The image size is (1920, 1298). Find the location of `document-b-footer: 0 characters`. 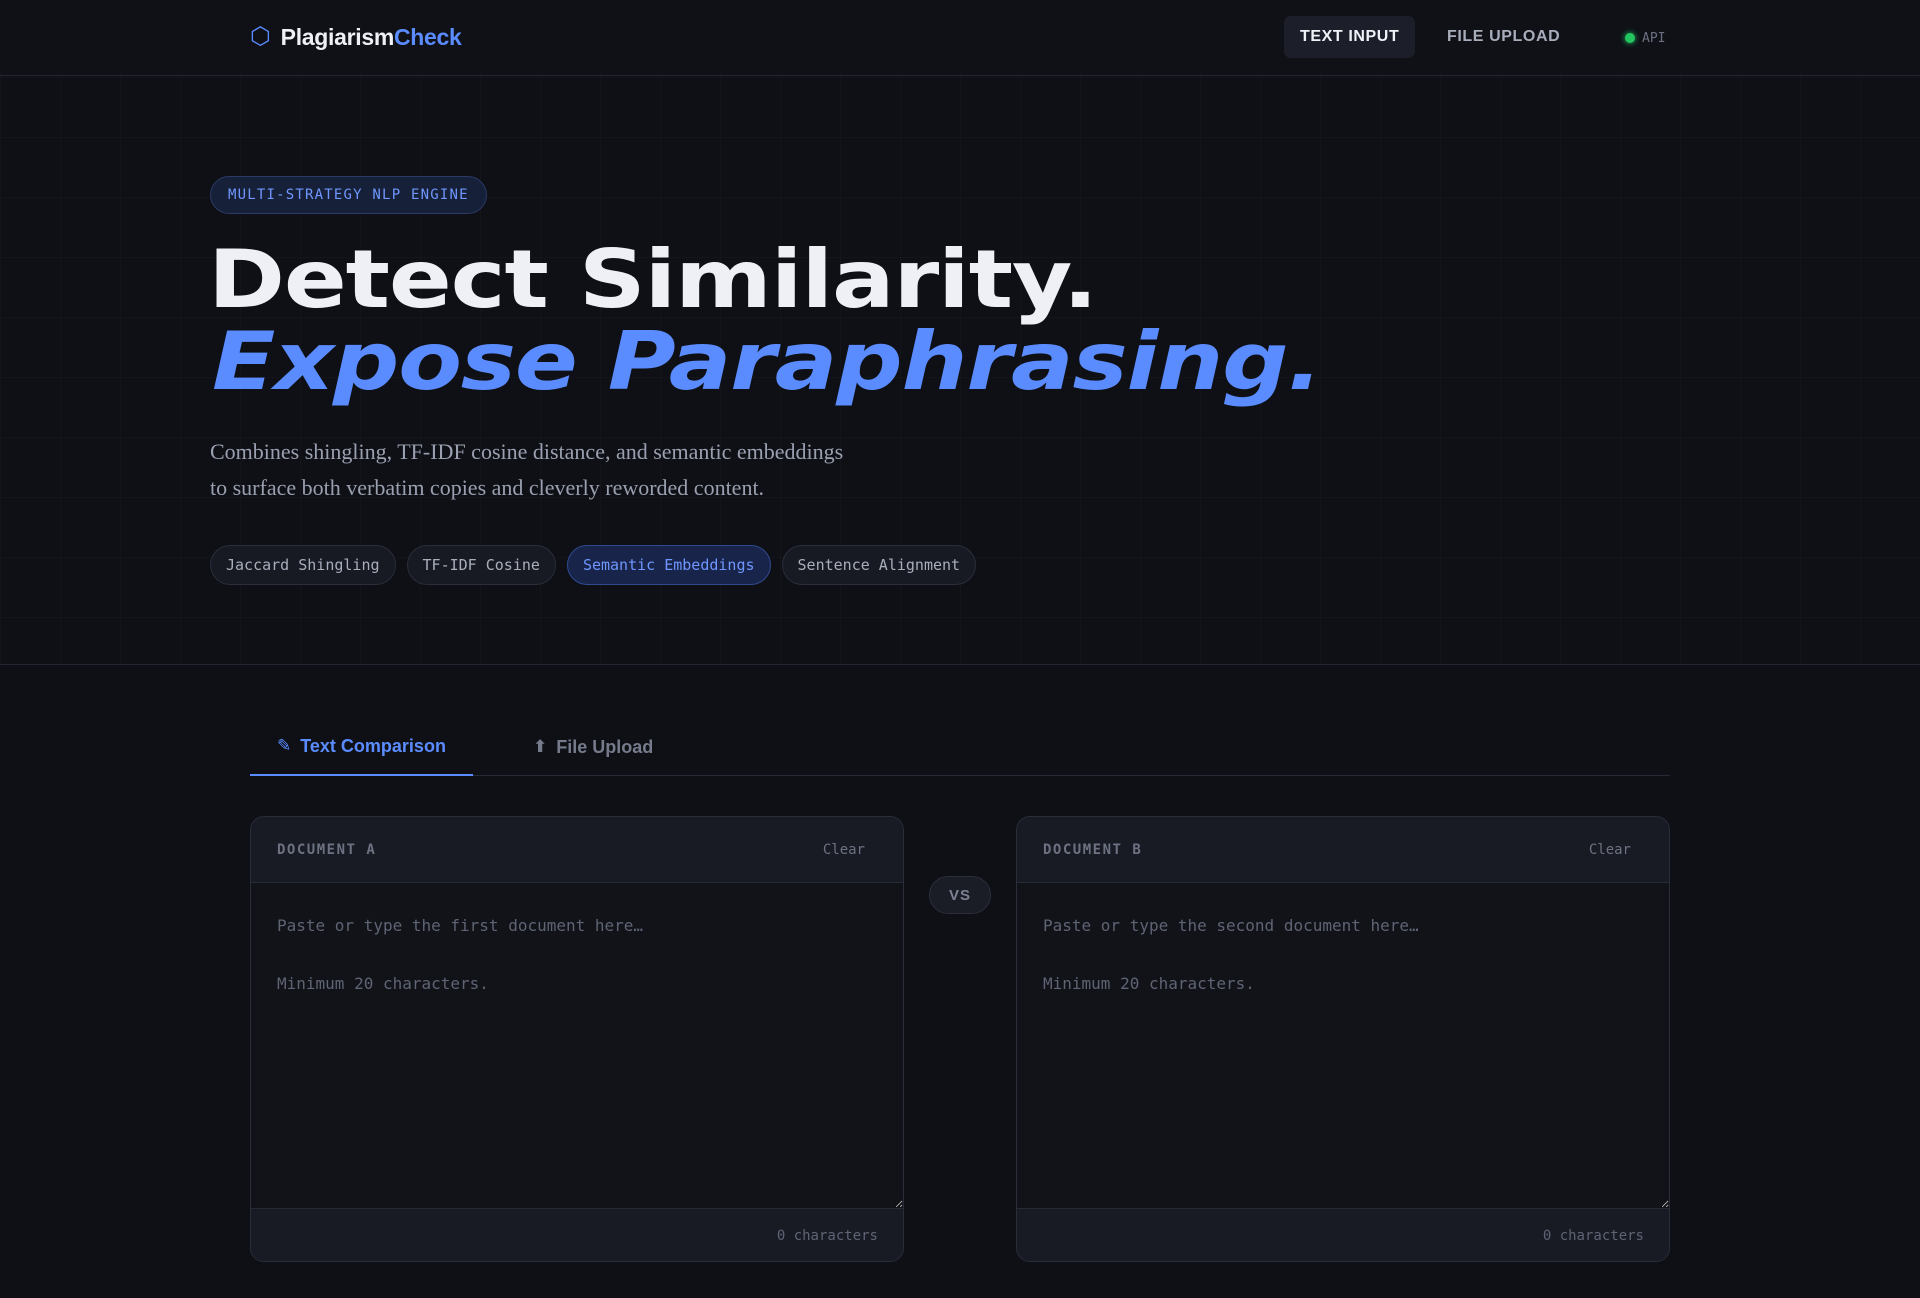

document-b-footer: 0 characters is located at coordinates (1343, 1234).